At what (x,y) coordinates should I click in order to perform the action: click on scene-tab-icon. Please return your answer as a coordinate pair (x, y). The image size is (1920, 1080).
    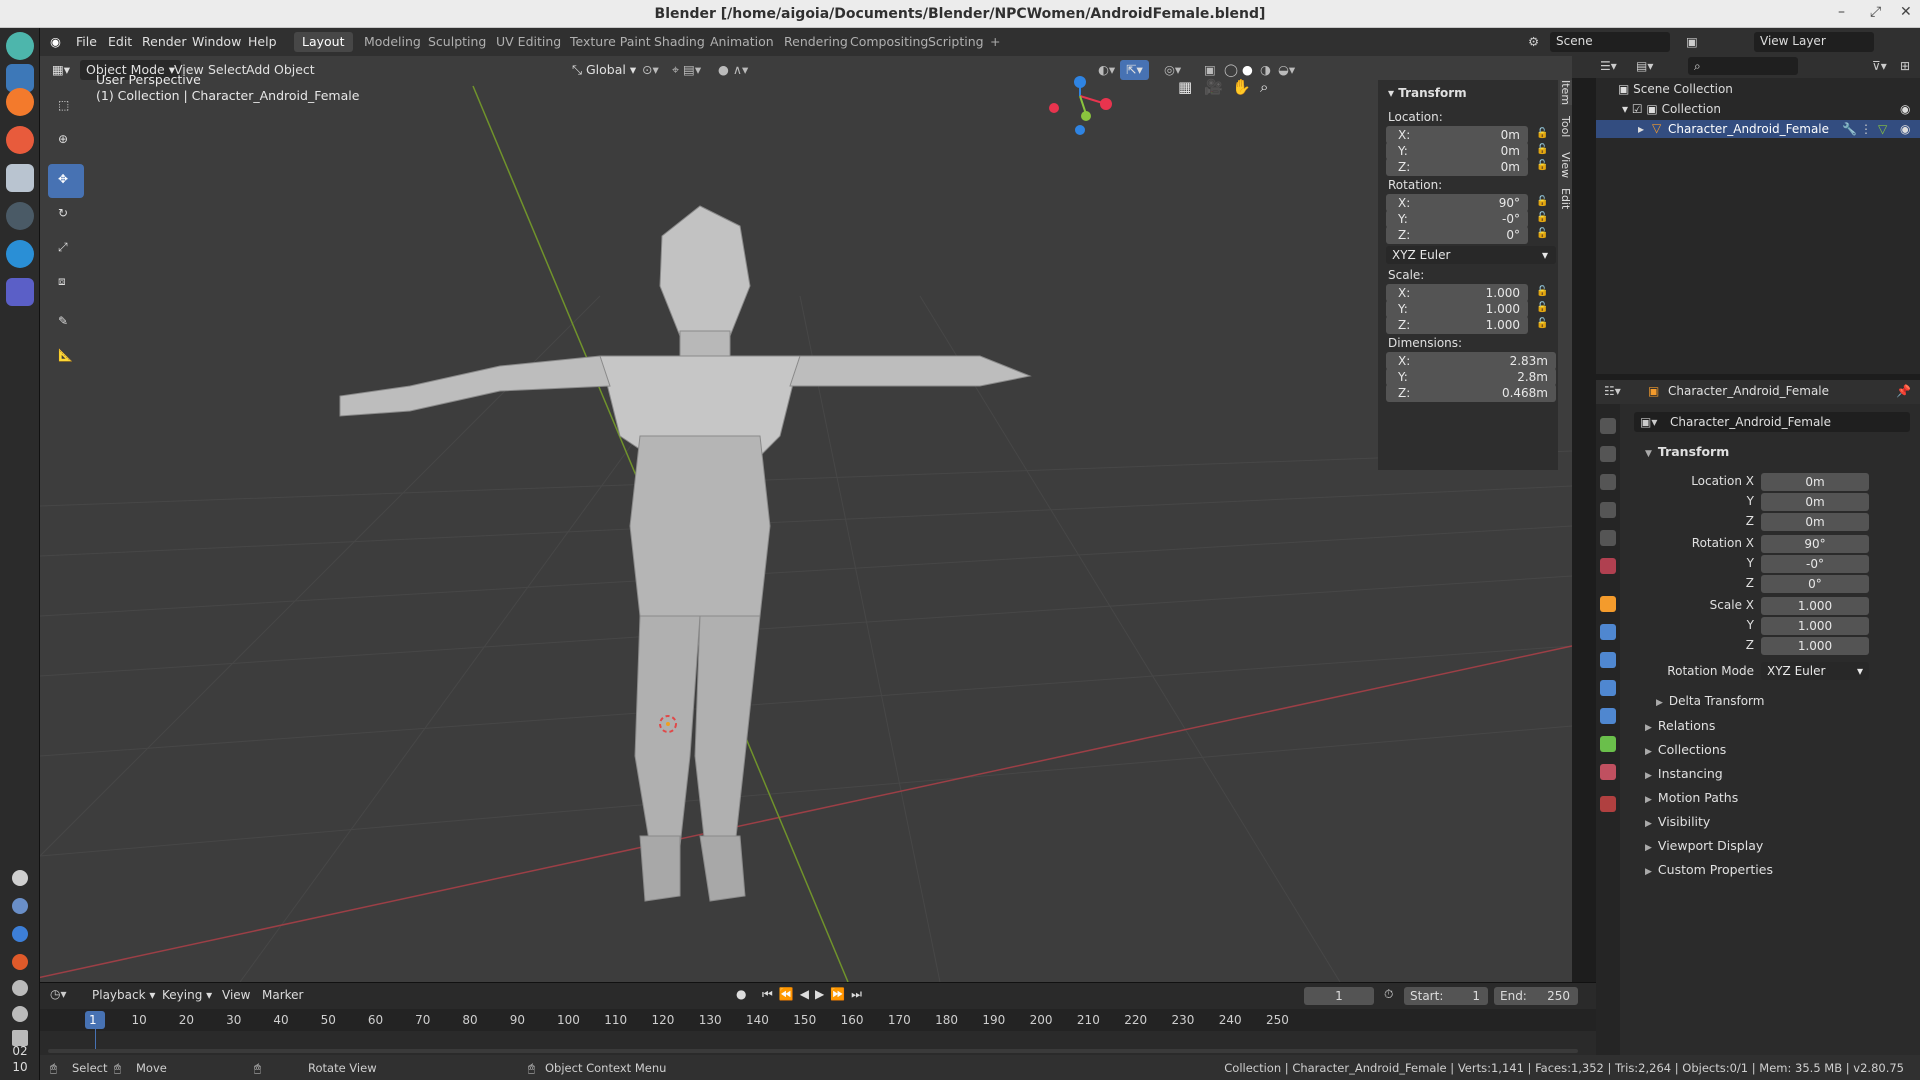
    Looking at the image, I should click on (1608, 538).